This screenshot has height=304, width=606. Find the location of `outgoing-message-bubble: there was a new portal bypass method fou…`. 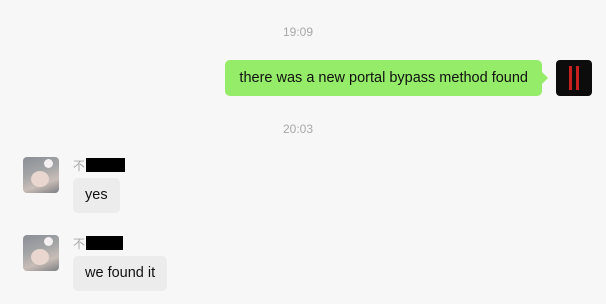

outgoing-message-bubble: there was a new portal bypass method fou… is located at coordinates (386, 78).